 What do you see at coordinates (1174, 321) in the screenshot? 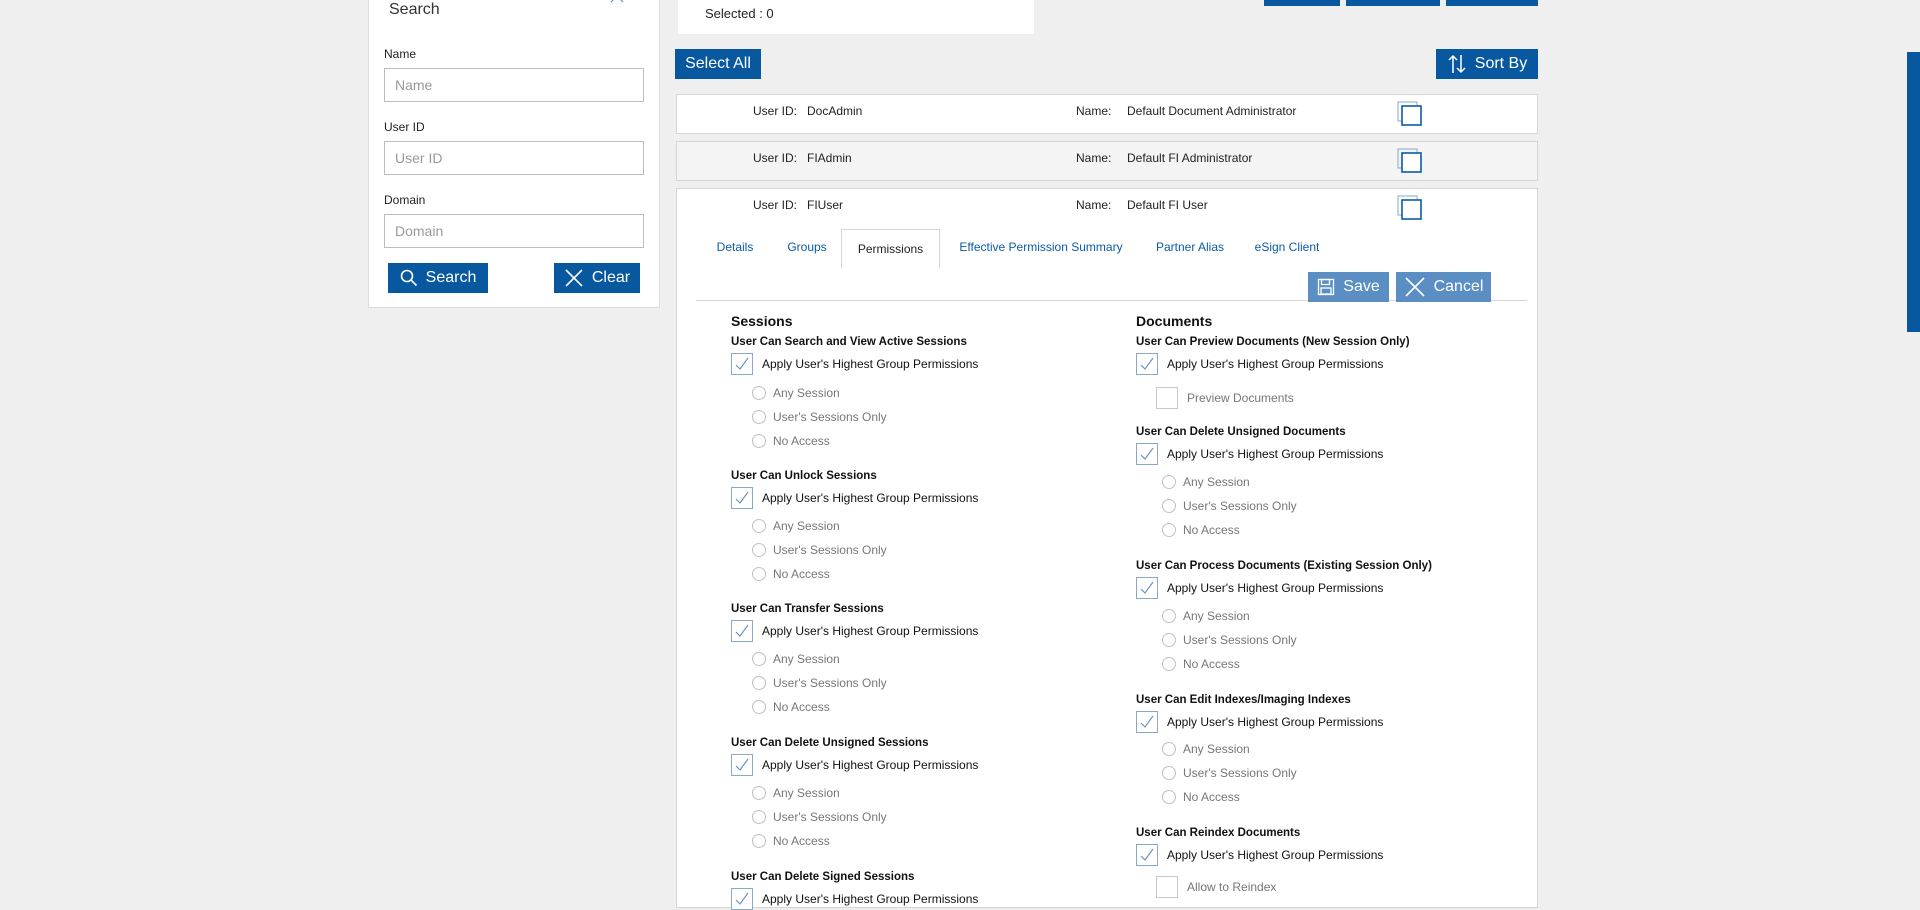
I see `documents-section-title: Documents` at bounding box center [1174, 321].